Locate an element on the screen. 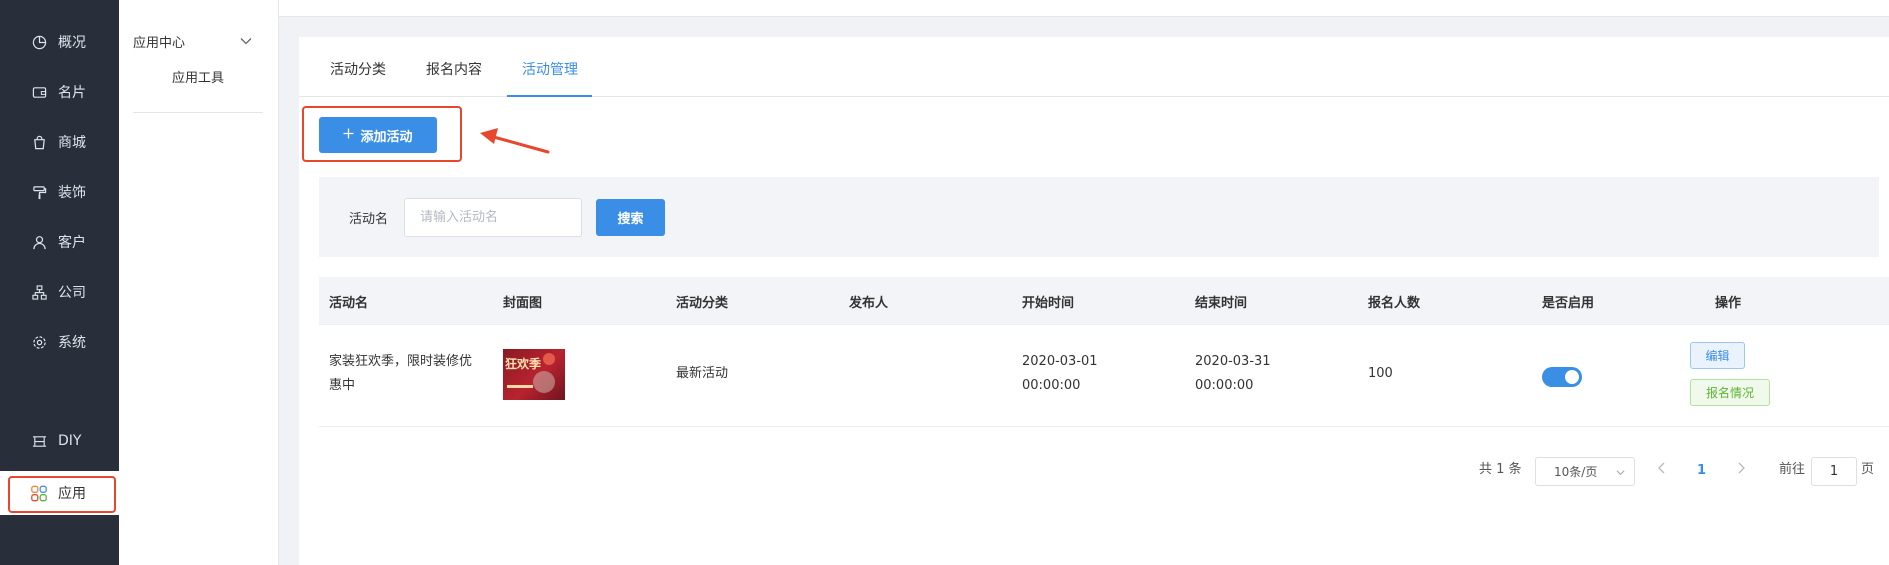  nav-item-company: 公司 is located at coordinates (59, 292).